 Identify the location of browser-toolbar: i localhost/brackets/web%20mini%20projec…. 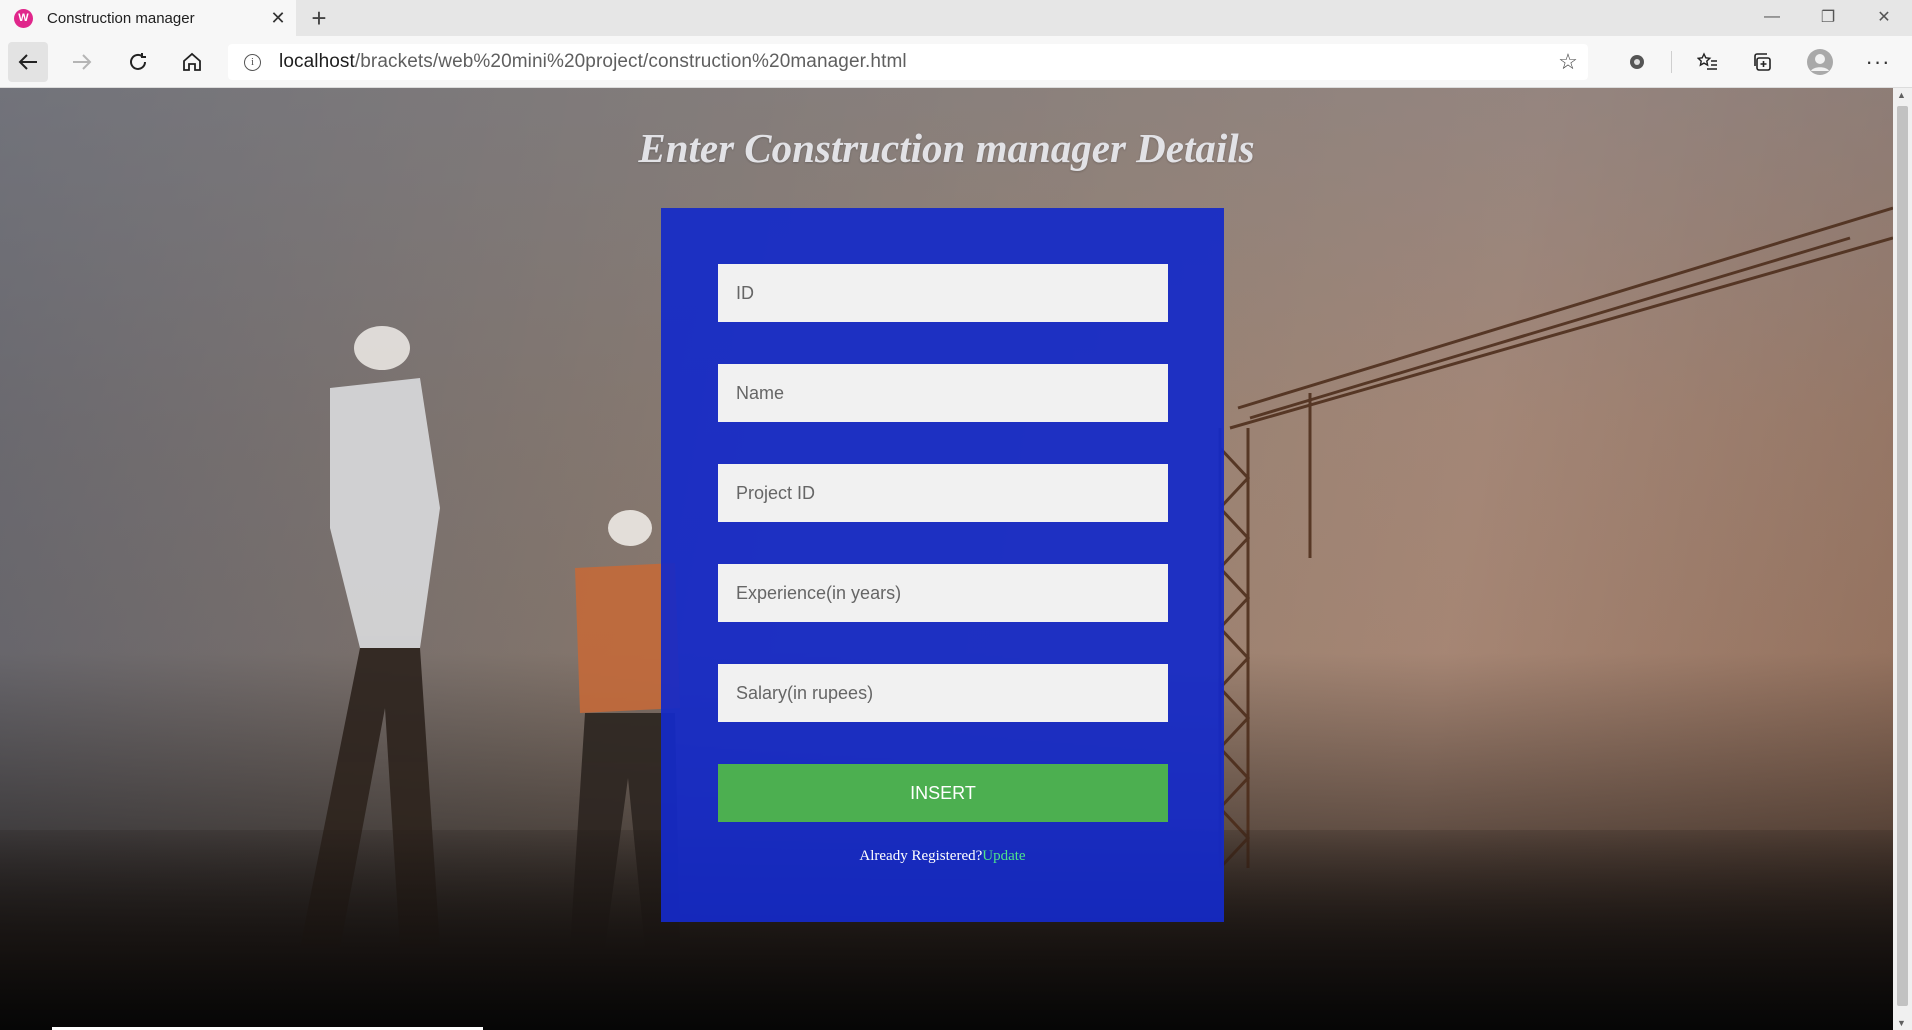
(956, 62).